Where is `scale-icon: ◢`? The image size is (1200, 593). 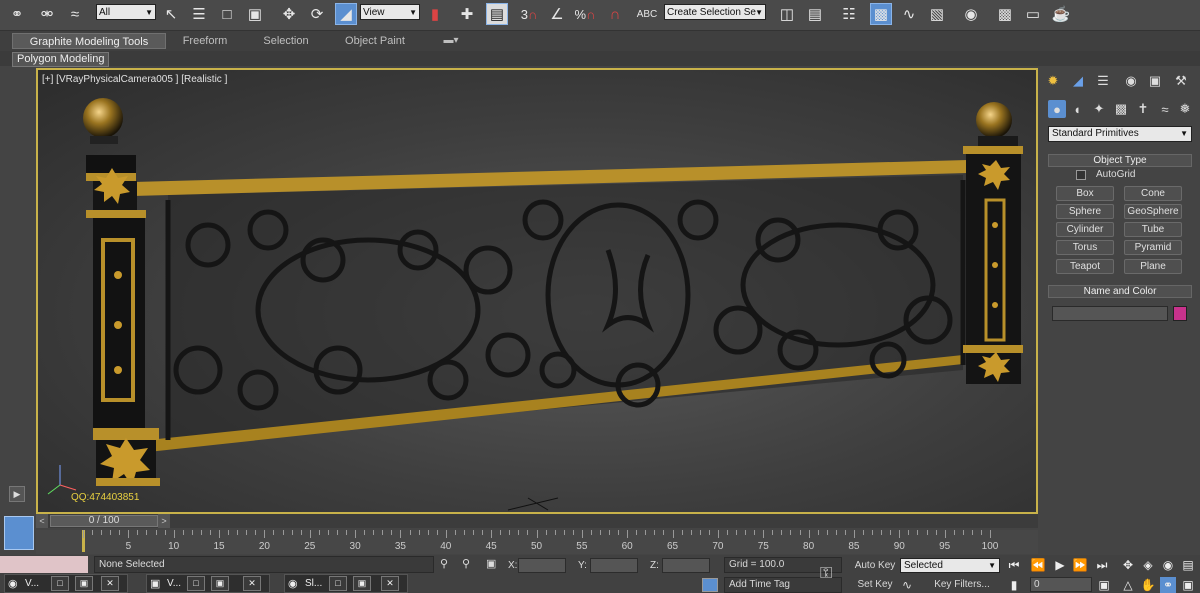
scale-icon: ◢ is located at coordinates (346, 14).